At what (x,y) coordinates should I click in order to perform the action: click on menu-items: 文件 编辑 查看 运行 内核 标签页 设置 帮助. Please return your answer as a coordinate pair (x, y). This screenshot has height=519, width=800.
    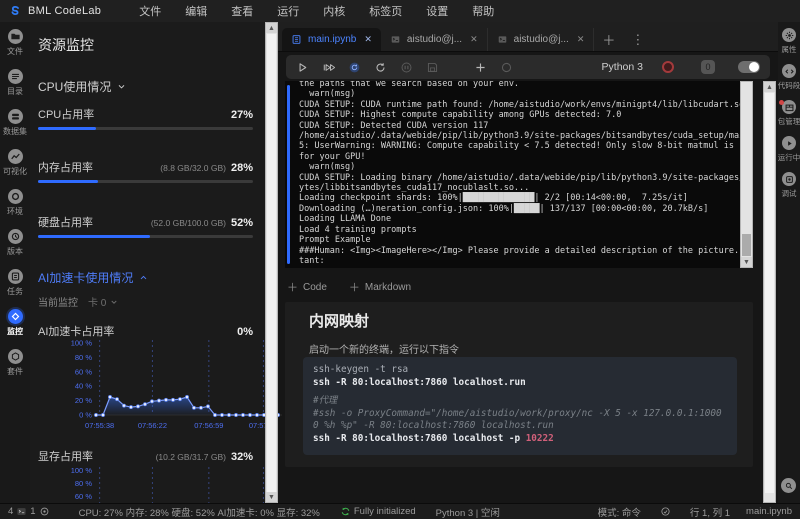
    Looking at the image, I should click on (316, 11).